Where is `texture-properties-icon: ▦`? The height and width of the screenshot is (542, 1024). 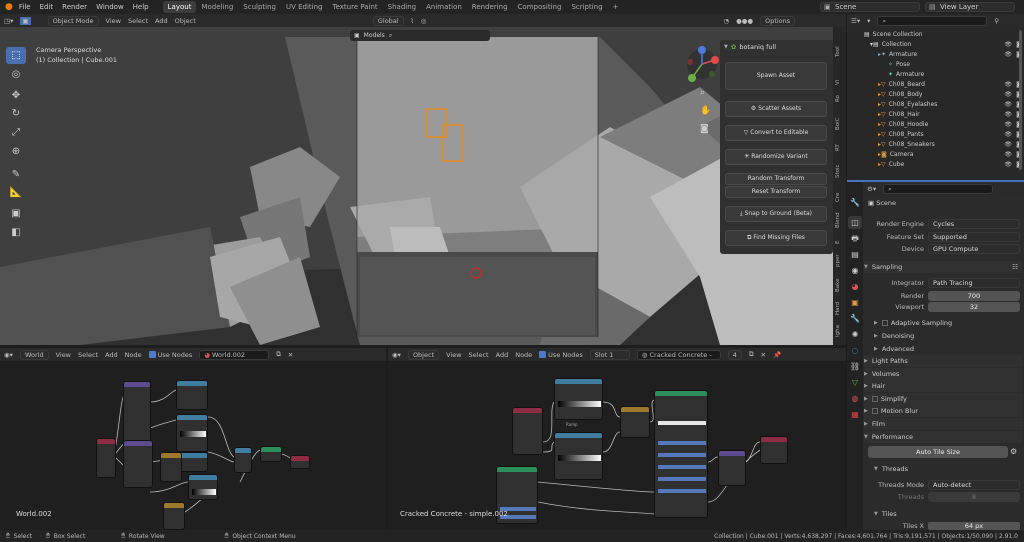
texture-properties-icon: ▦ is located at coordinates (855, 414).